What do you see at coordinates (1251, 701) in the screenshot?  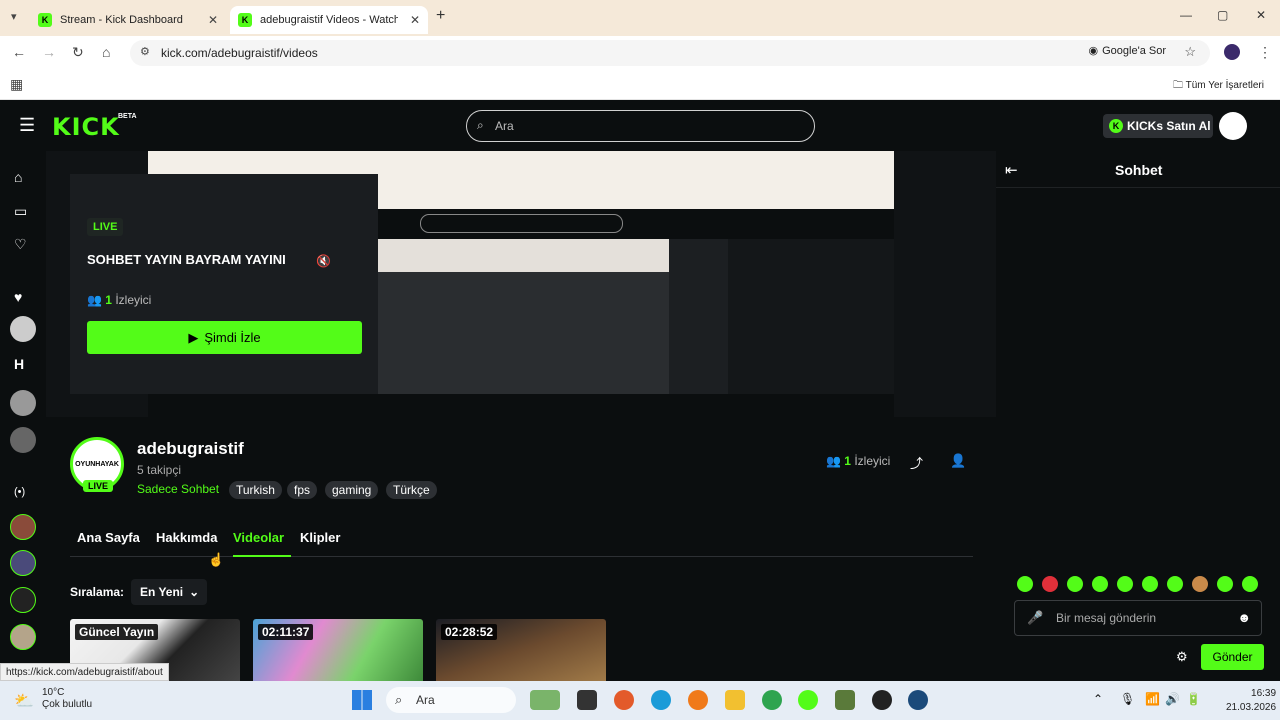 I see `system-clock: 16:39 21.03.2026` at bounding box center [1251, 701].